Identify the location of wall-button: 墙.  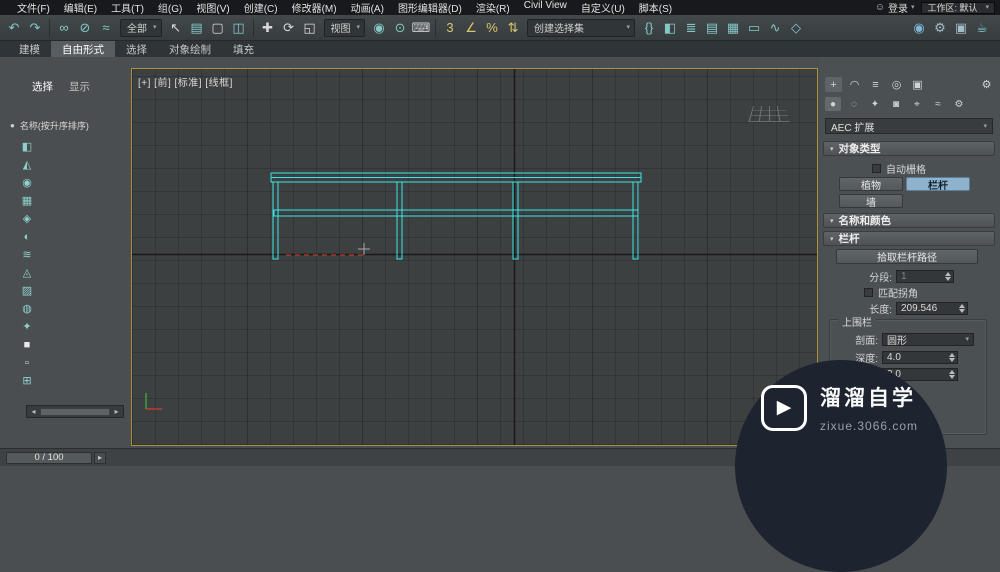
(871, 201).